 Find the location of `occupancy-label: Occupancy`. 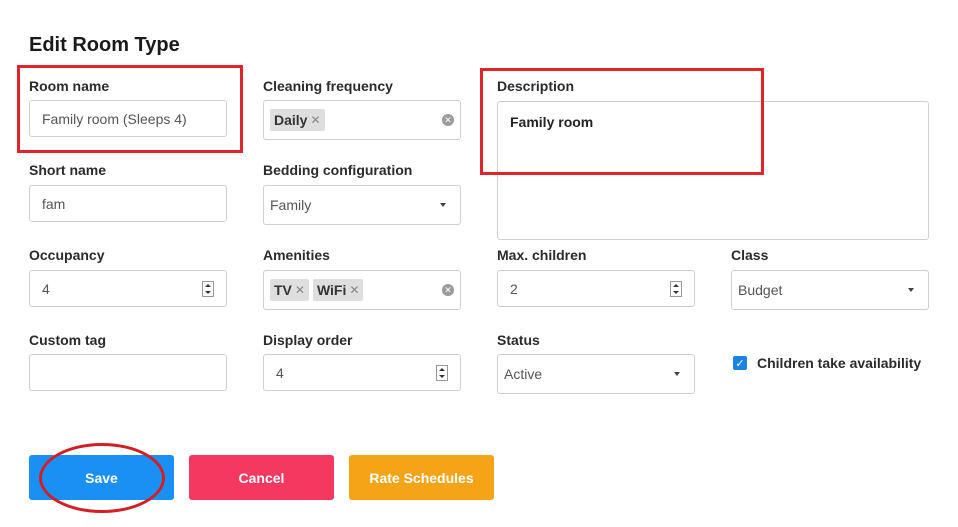

occupancy-label: Occupancy is located at coordinates (67, 255).